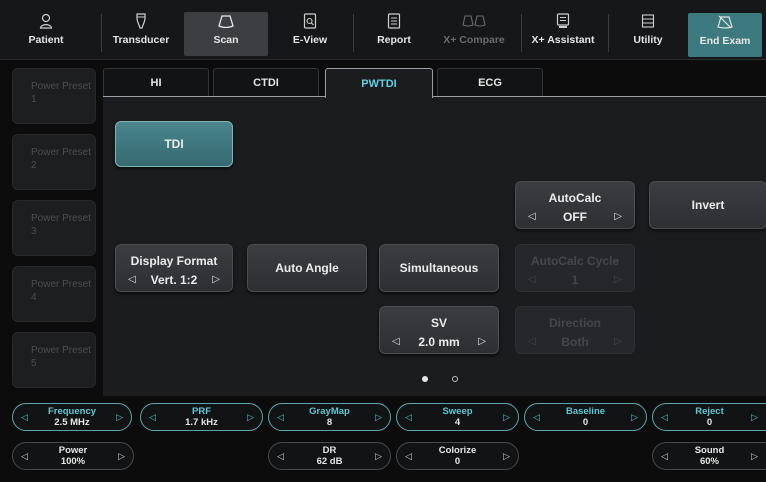  What do you see at coordinates (648, 40) in the screenshot?
I see `utility-label: Utility` at bounding box center [648, 40].